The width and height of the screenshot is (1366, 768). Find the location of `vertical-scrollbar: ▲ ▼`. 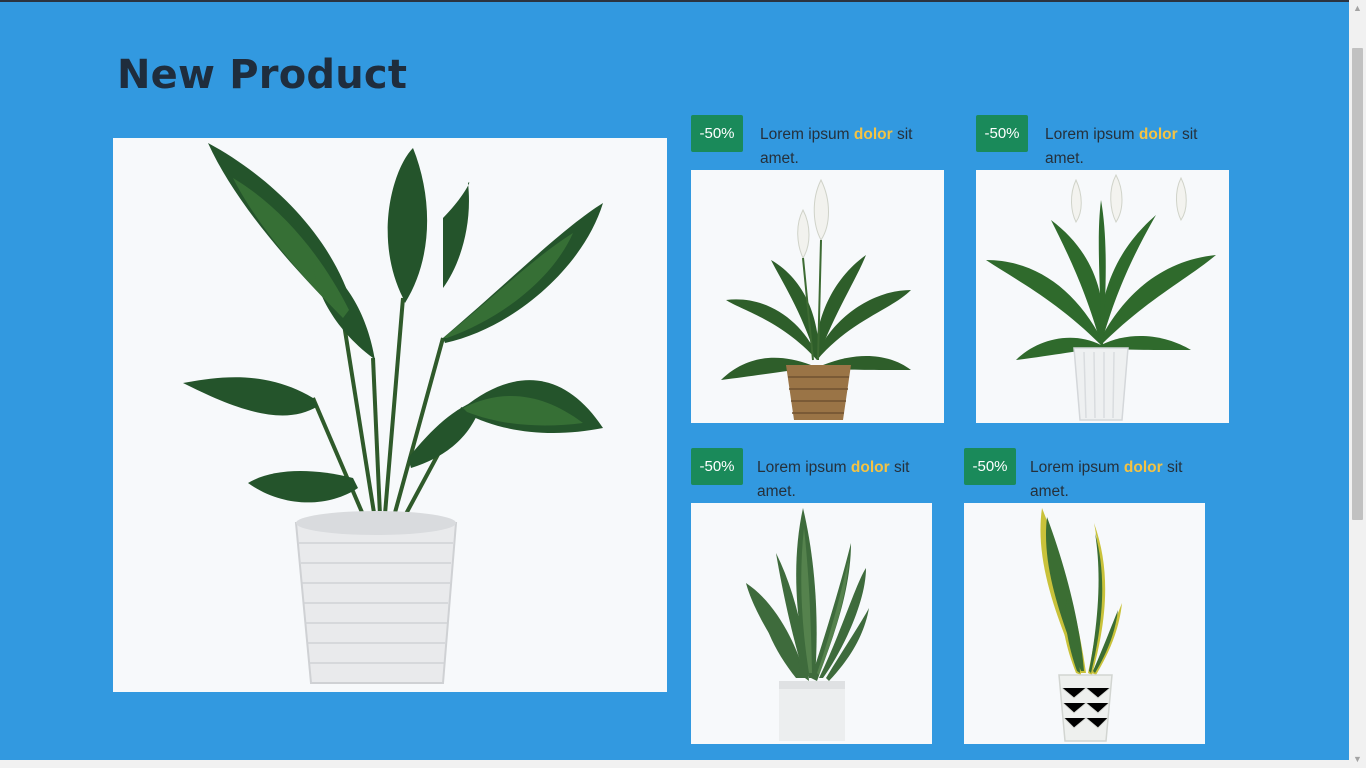

vertical-scrollbar: ▲ ▼ is located at coordinates (1357, 384).